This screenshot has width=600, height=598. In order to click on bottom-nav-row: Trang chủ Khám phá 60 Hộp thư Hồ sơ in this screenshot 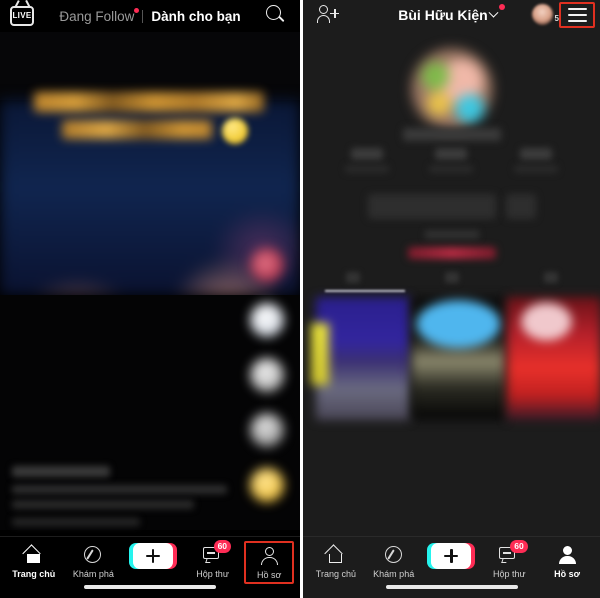, I will do `click(150, 560)`.